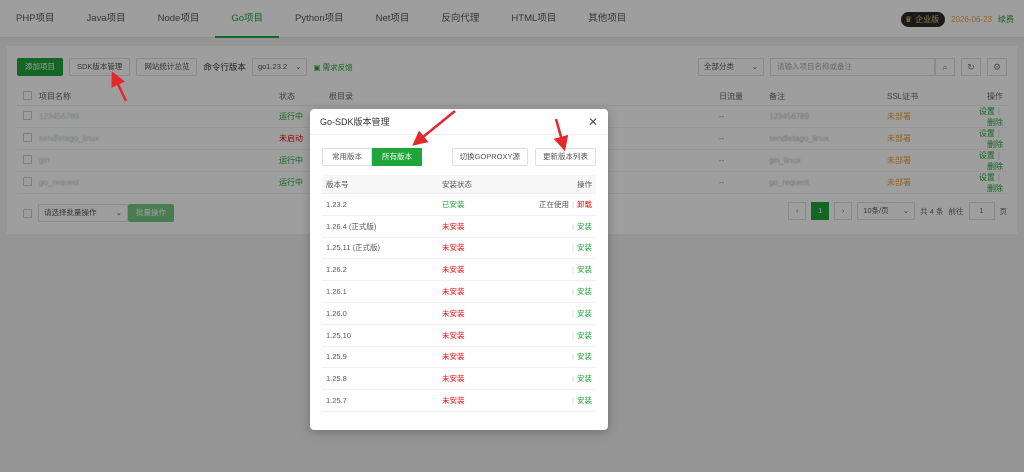 Image resolution: width=1024 pixels, height=472 pixels. What do you see at coordinates (561, 135) in the screenshot?
I see `arrow-to-update-list-button` at bounding box center [561, 135].